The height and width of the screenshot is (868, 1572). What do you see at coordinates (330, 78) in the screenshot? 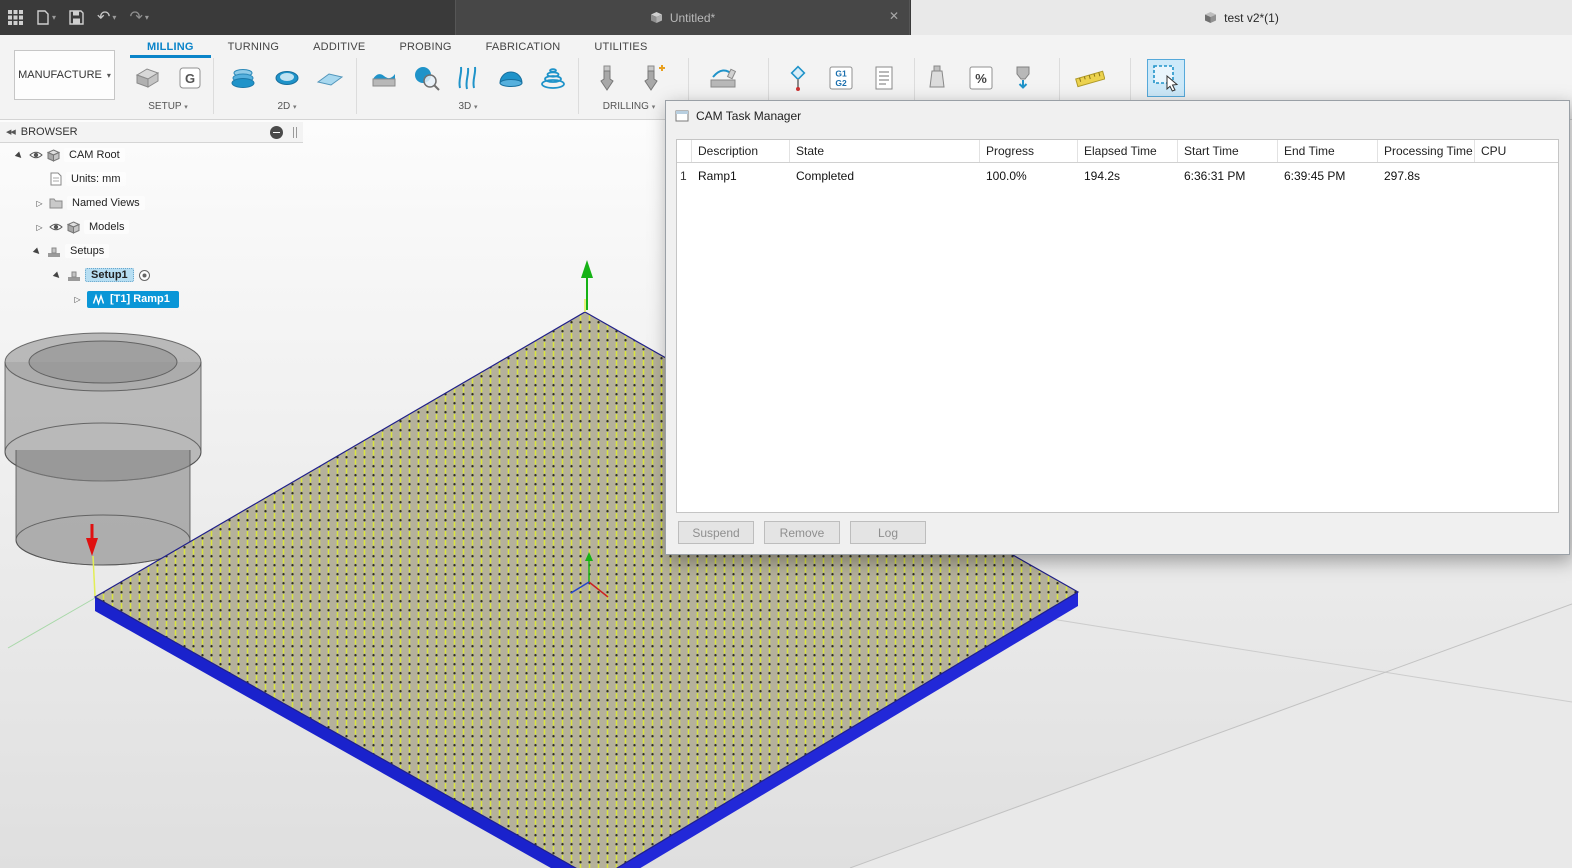
I see `face-button` at bounding box center [330, 78].